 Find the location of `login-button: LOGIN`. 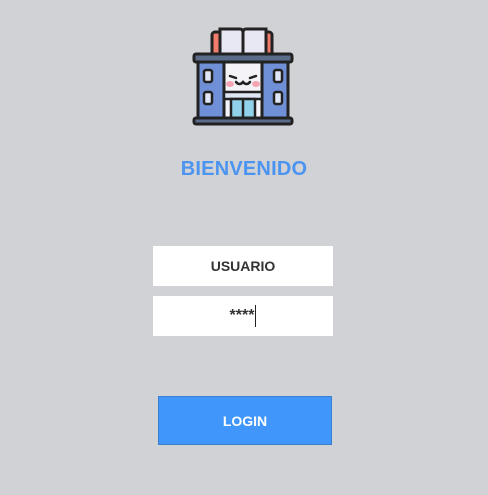

login-button: LOGIN is located at coordinates (245, 420).